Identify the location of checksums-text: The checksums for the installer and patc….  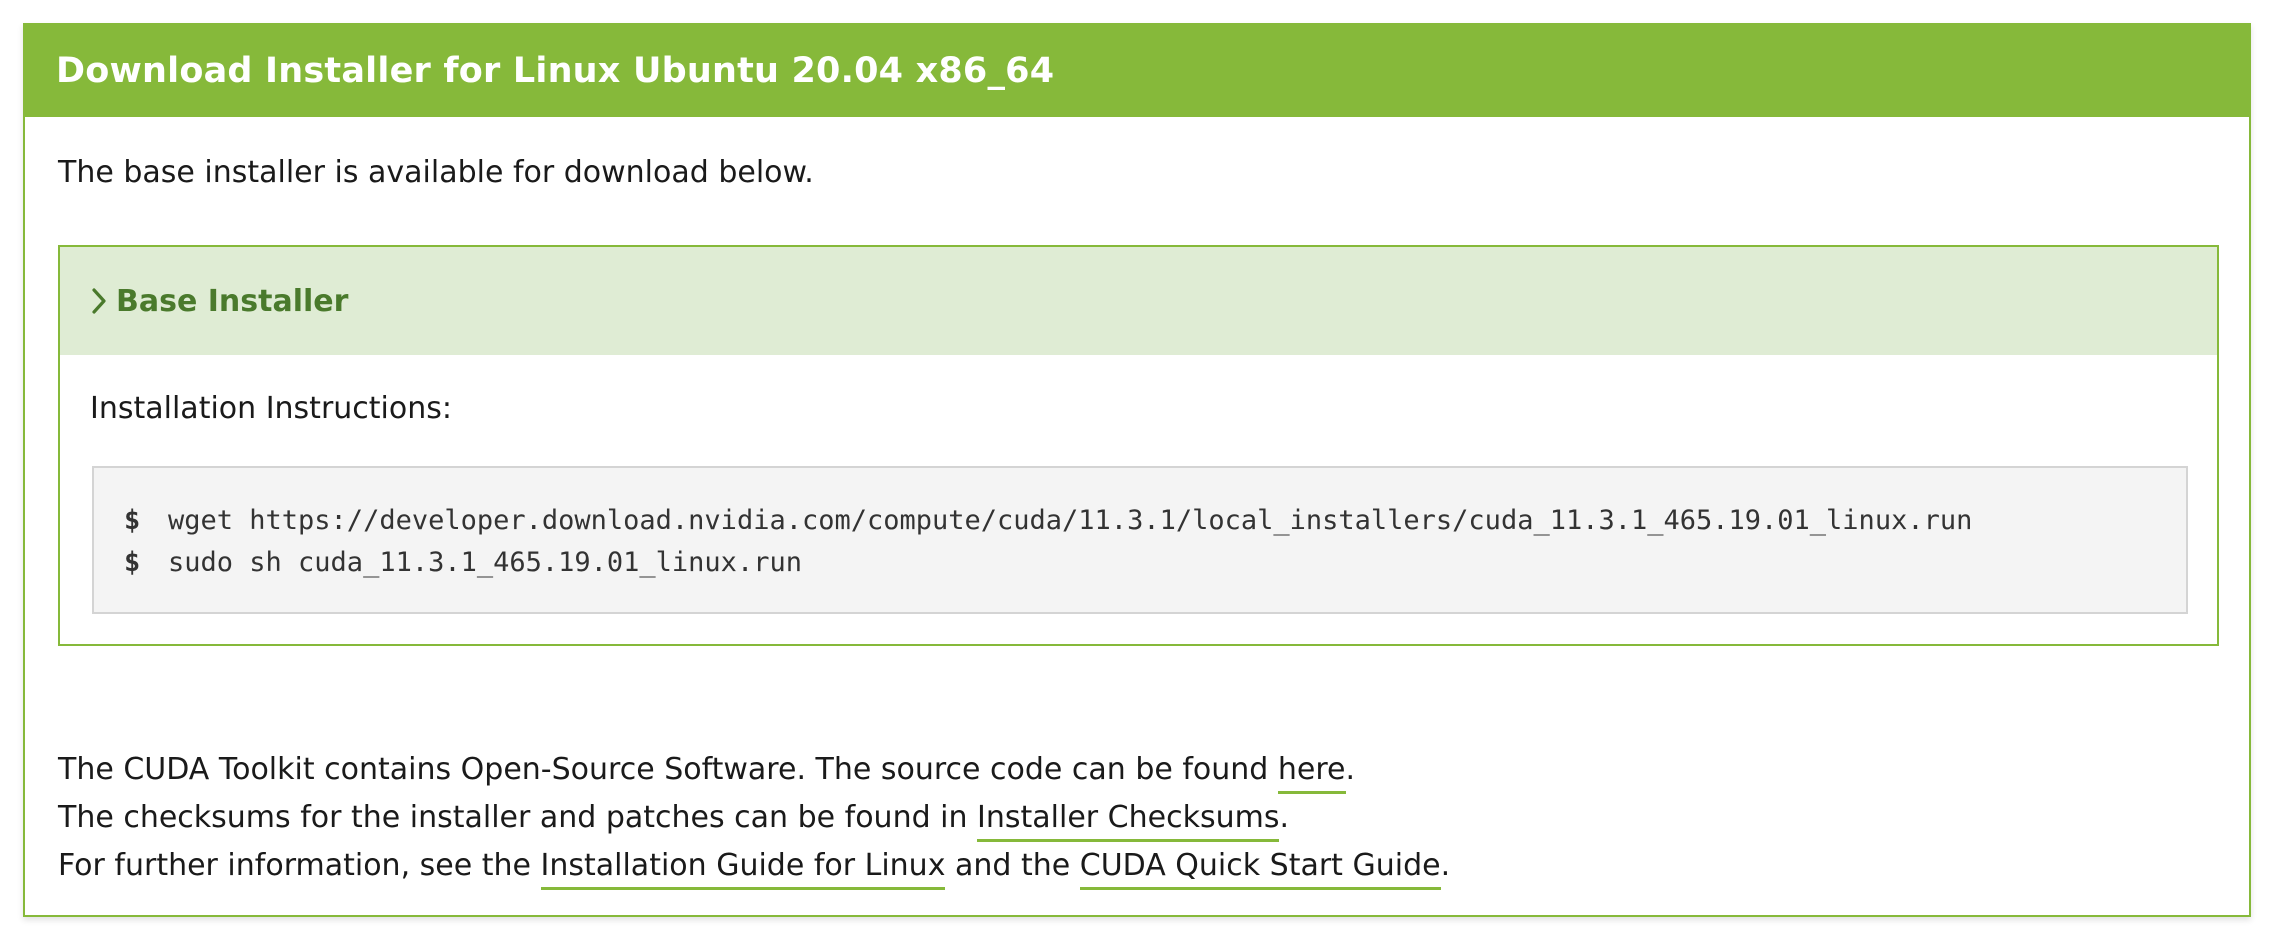
(518, 817).